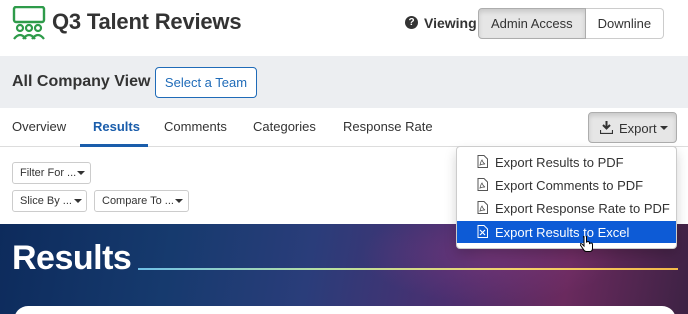 Image resolution: width=688 pixels, height=314 pixels. What do you see at coordinates (562, 232) in the screenshot?
I see `menu-item-label: Export Results to Excel` at bounding box center [562, 232].